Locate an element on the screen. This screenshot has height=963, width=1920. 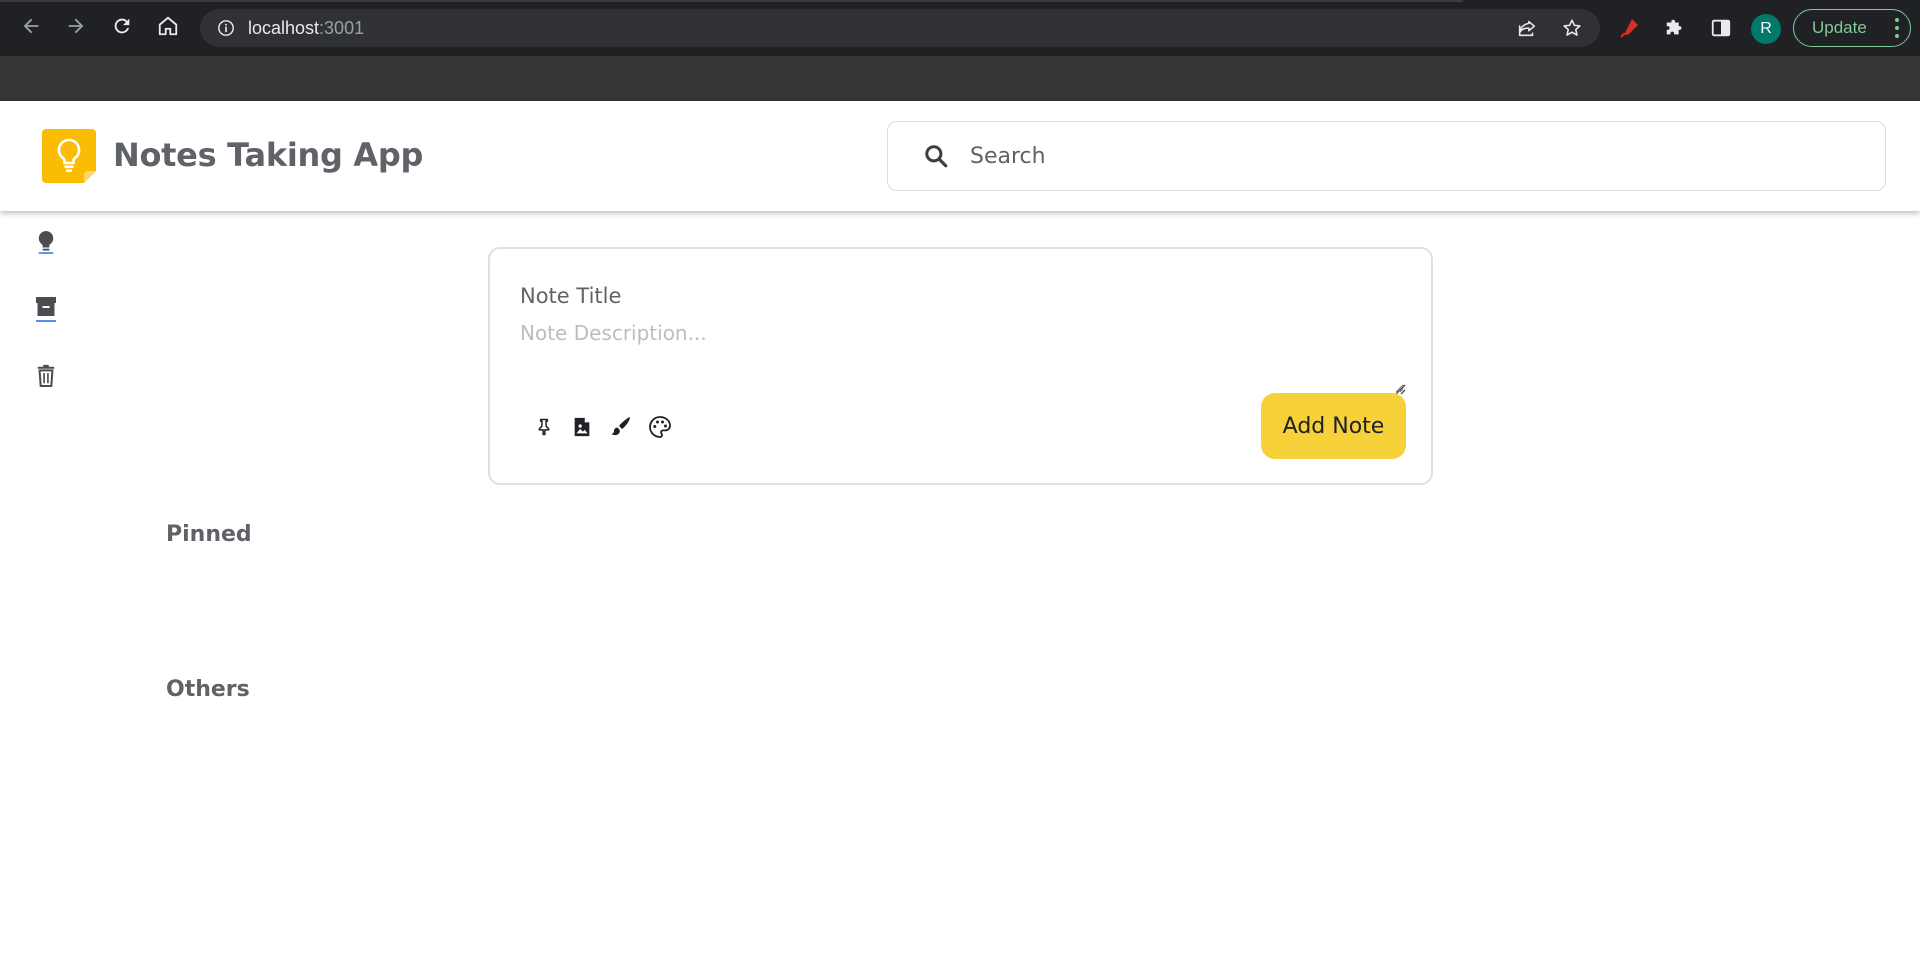
search-input is located at coordinates (1420, 156).